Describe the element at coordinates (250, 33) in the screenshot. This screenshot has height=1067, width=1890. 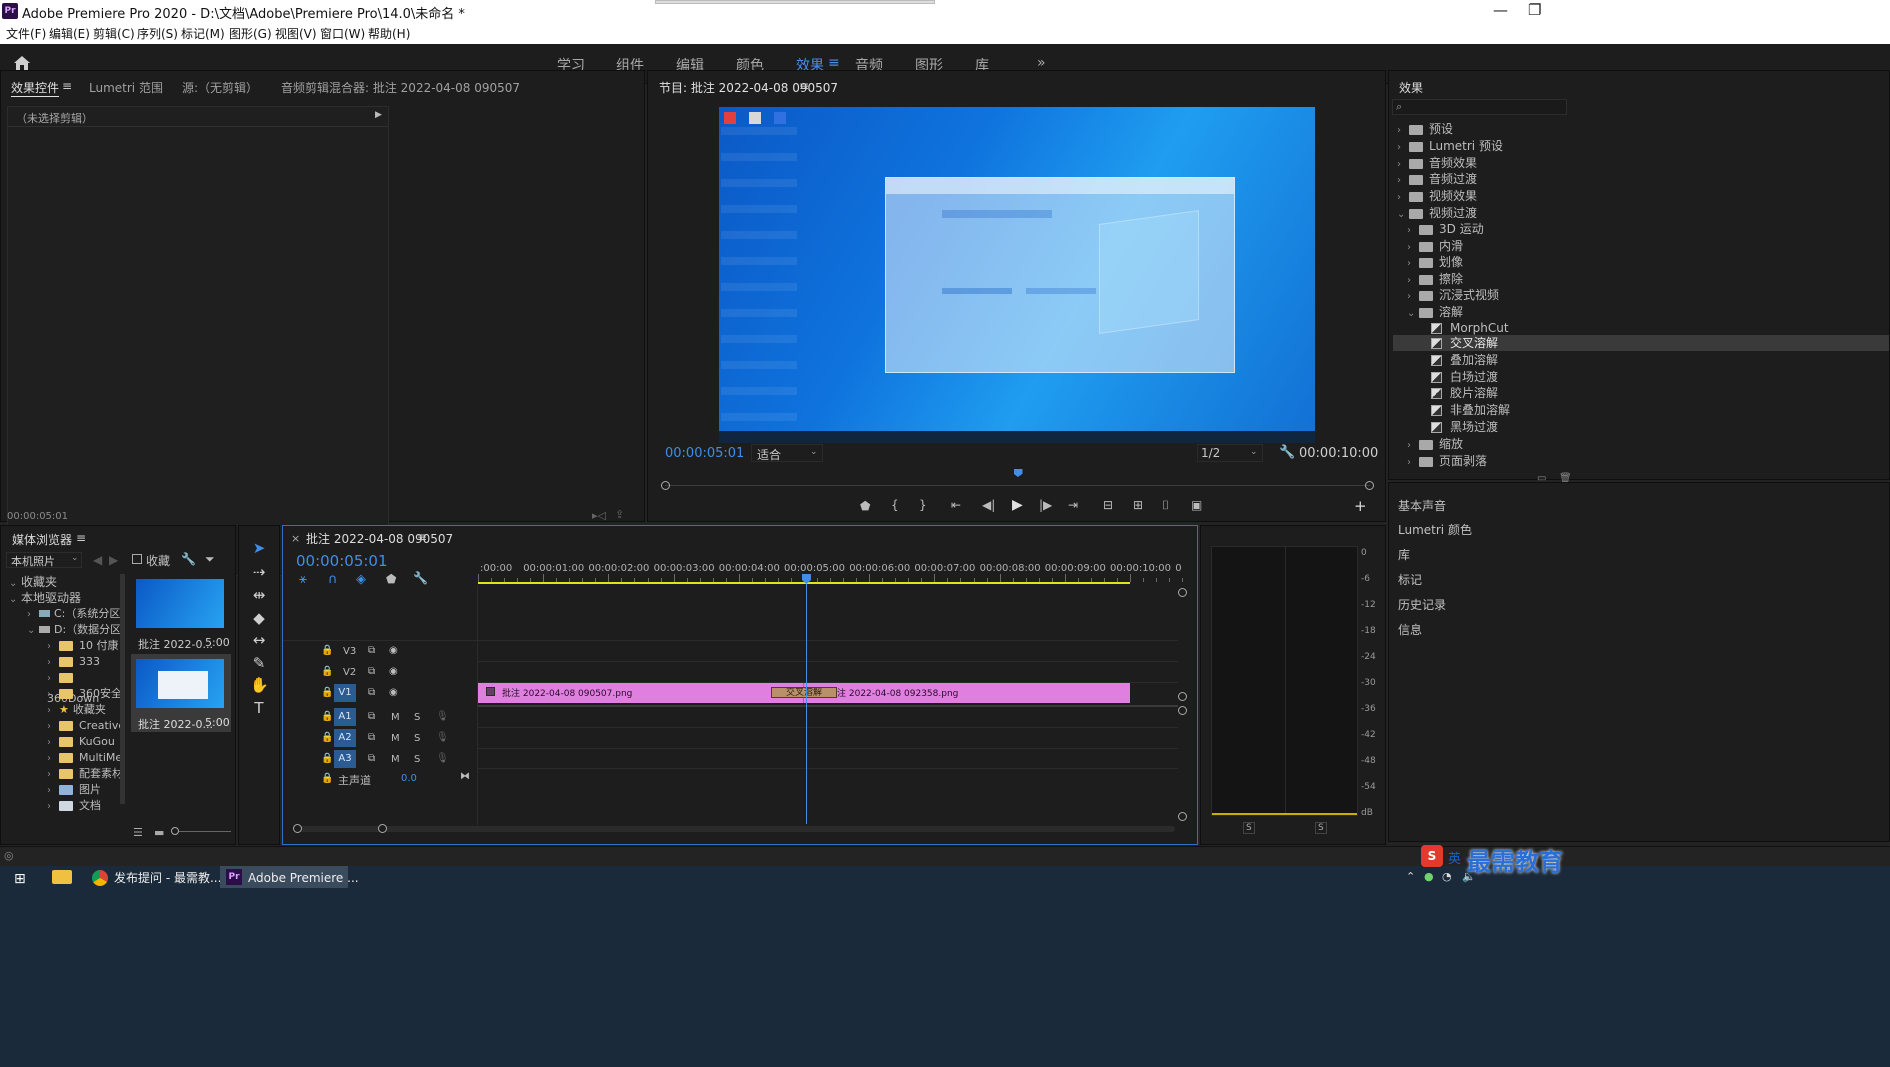
I see `menu-graphics: 图形(G)` at that location.